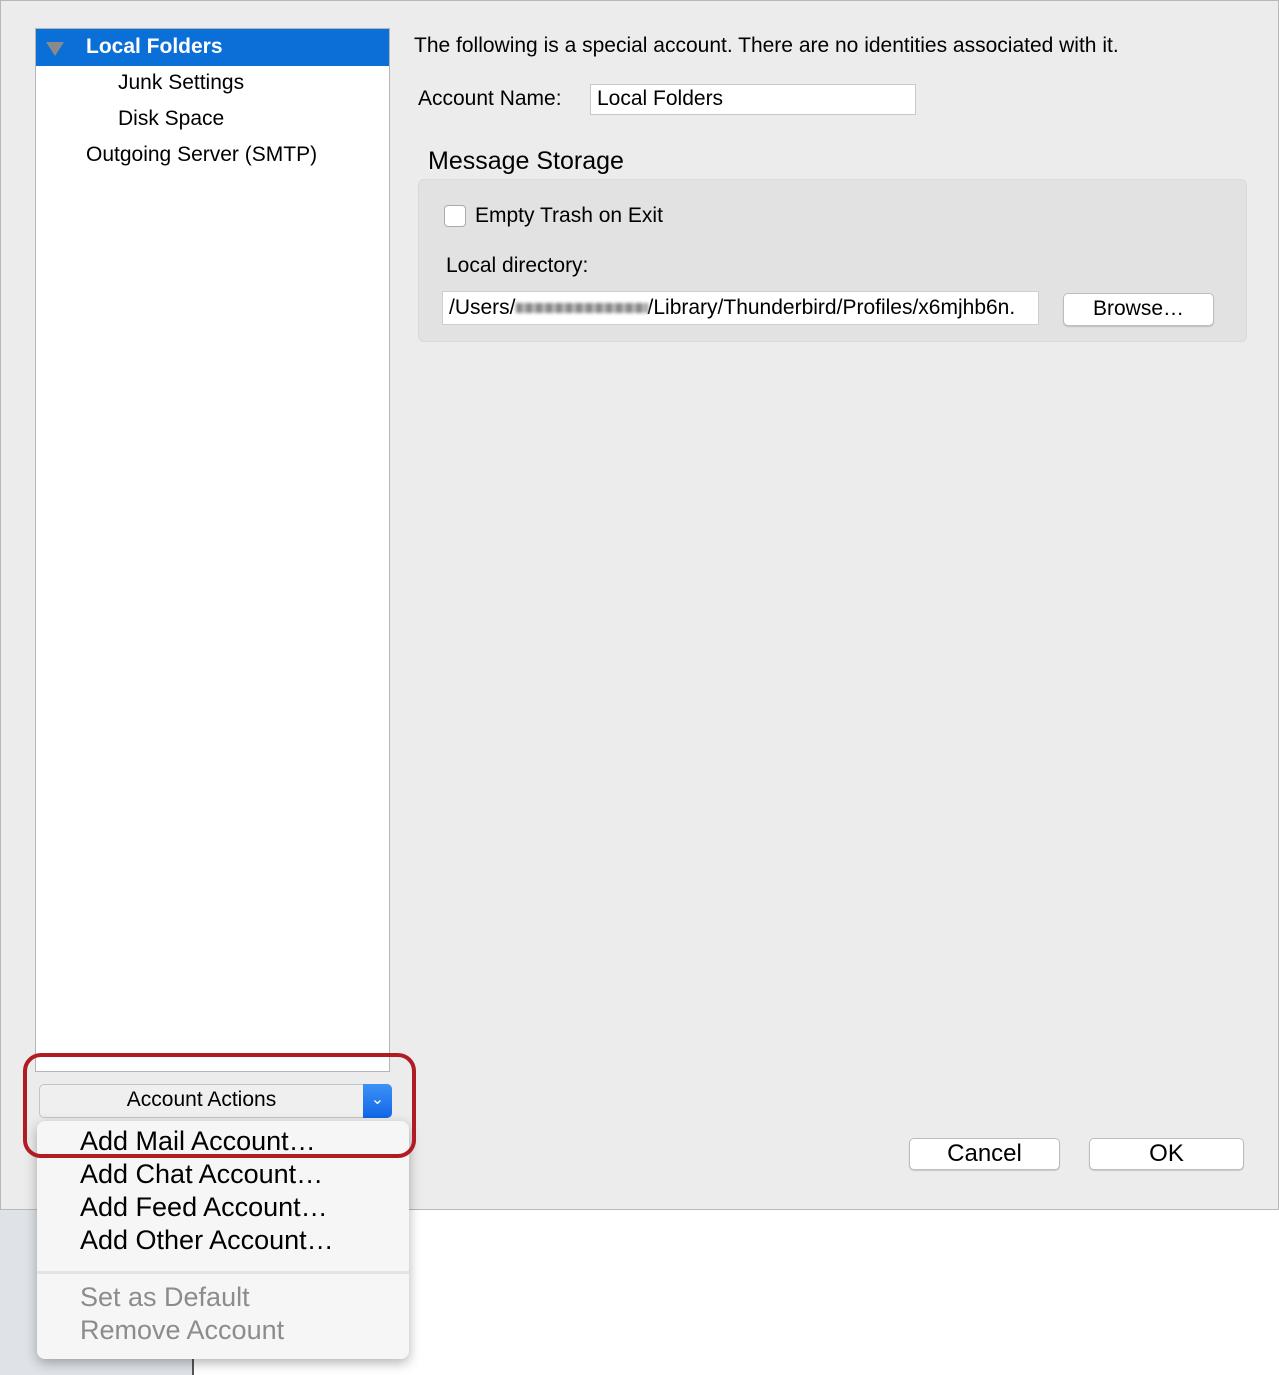 The image size is (1279, 1375). What do you see at coordinates (984, 1154) in the screenshot?
I see `cancel-button: Cancel` at bounding box center [984, 1154].